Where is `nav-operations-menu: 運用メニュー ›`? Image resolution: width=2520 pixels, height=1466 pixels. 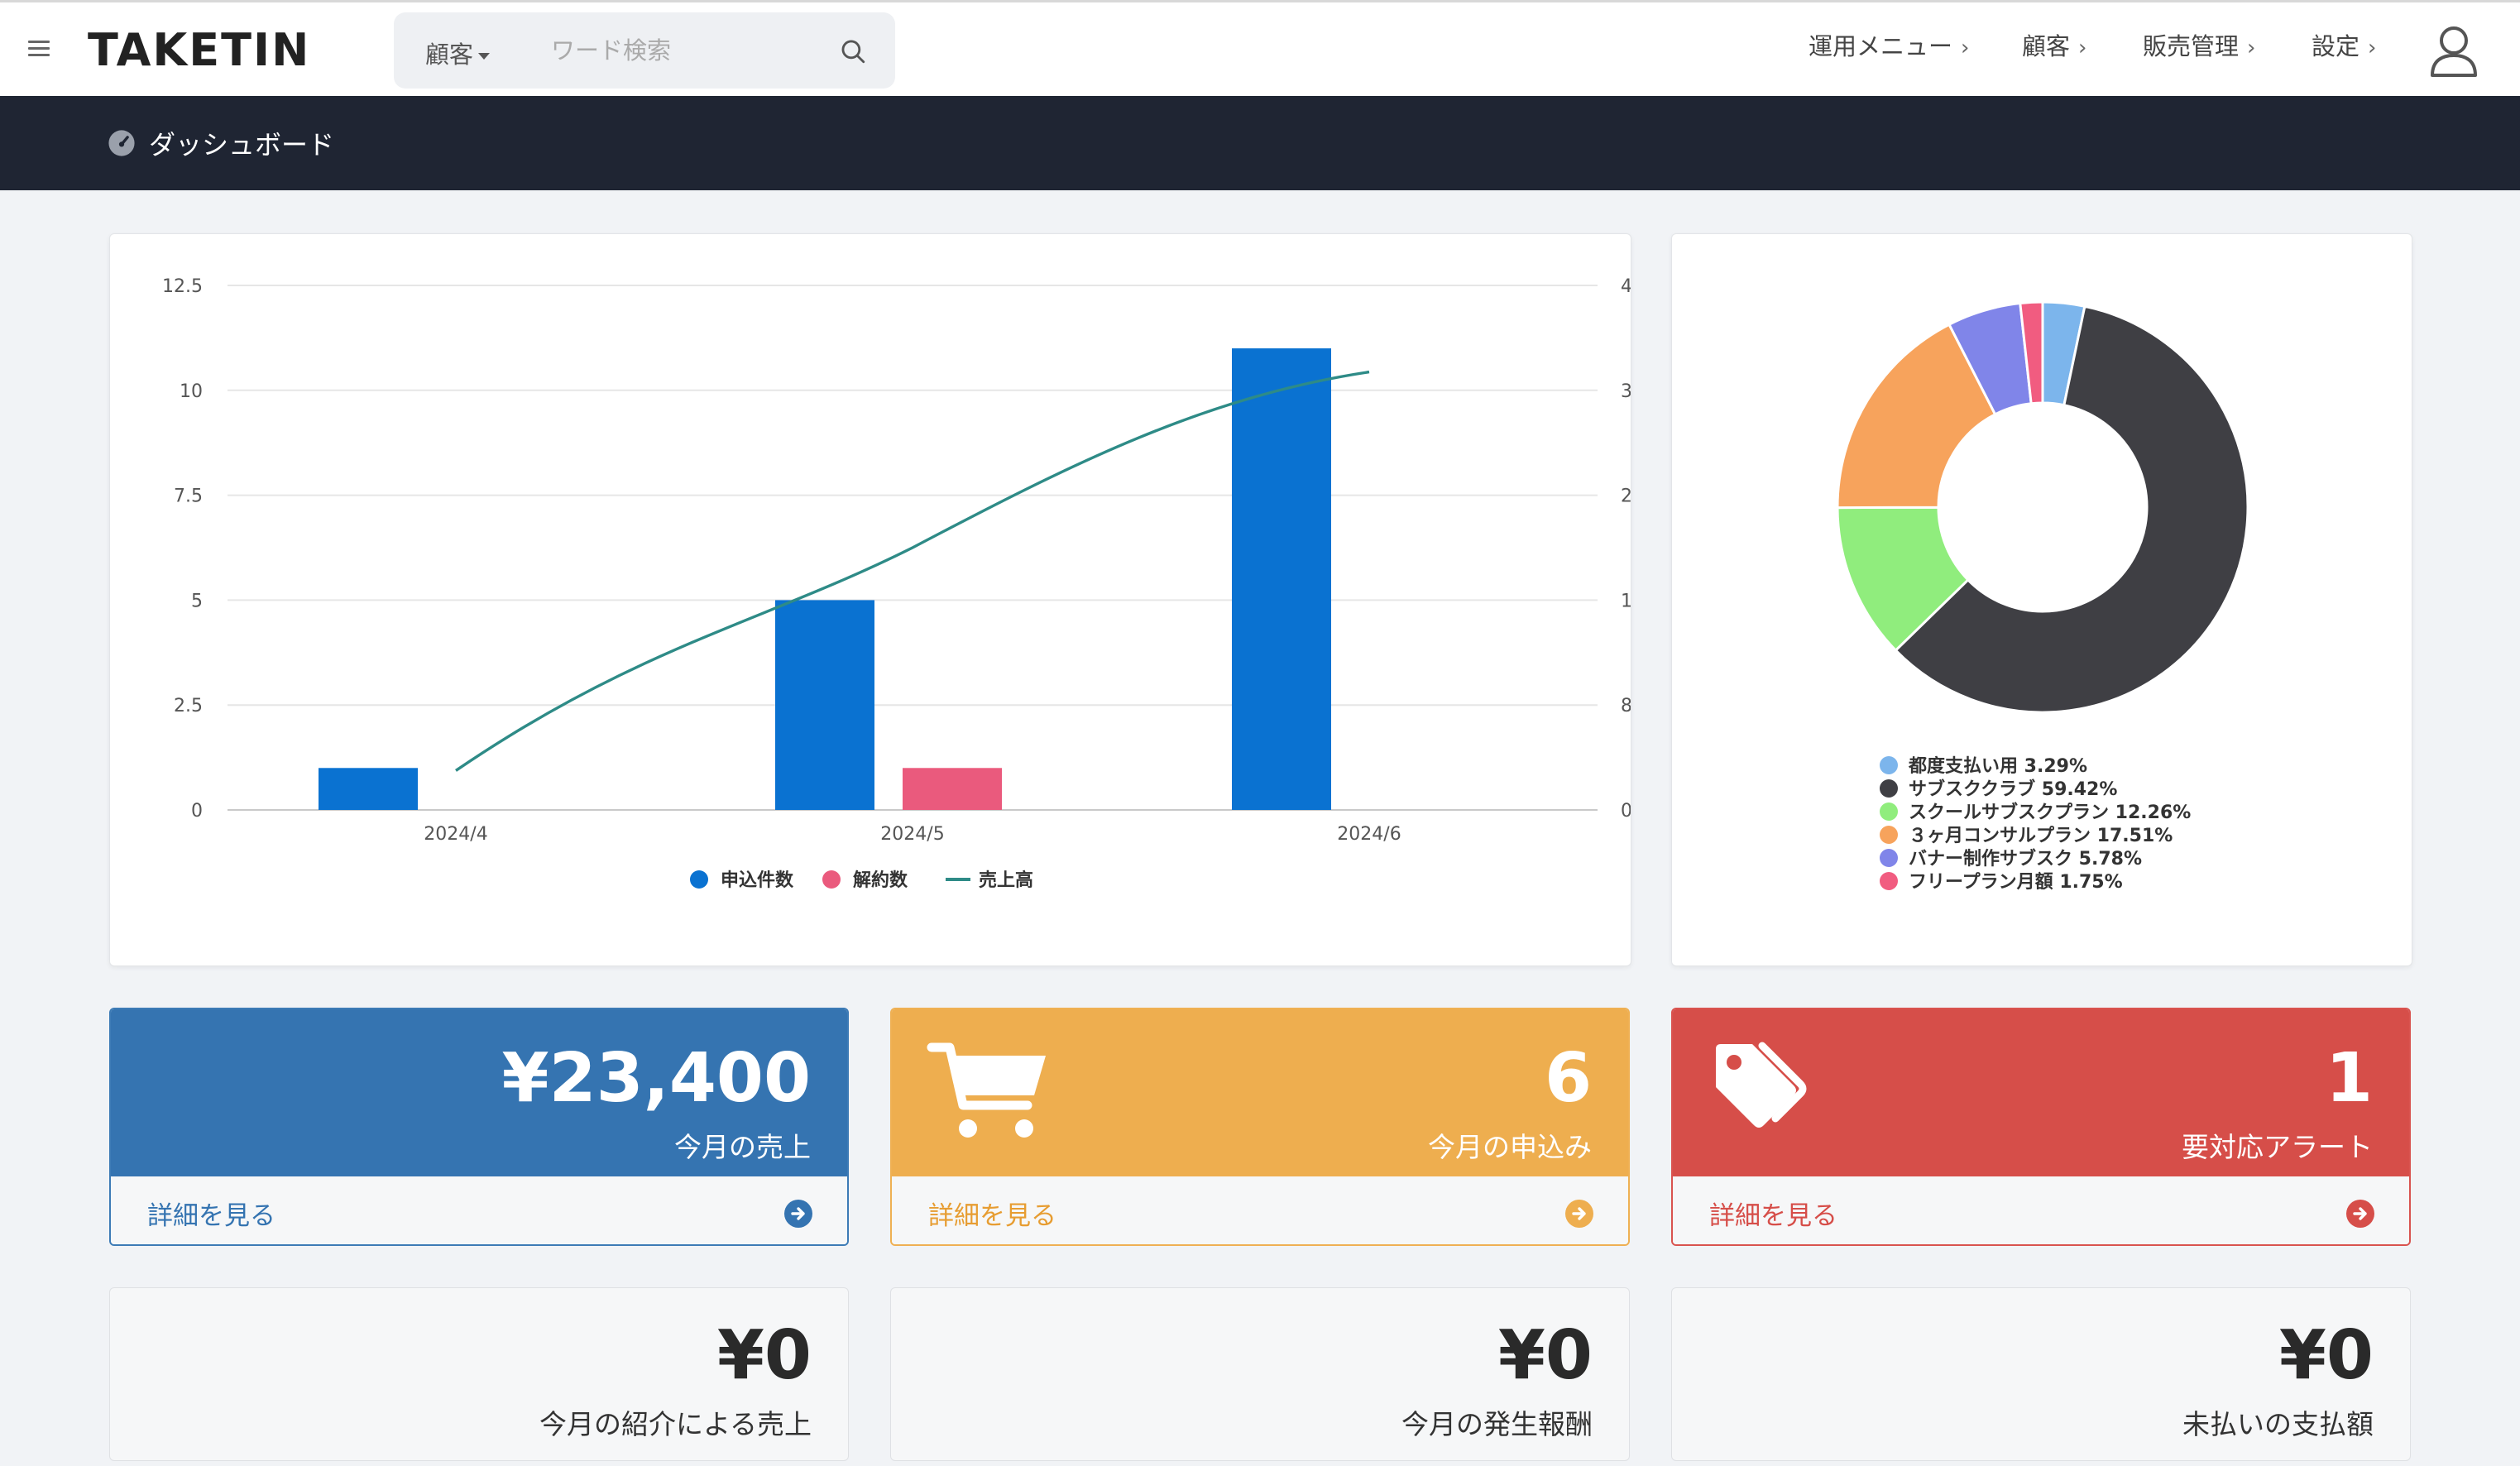 nav-operations-menu: 運用メニュー › is located at coordinates (1889, 44).